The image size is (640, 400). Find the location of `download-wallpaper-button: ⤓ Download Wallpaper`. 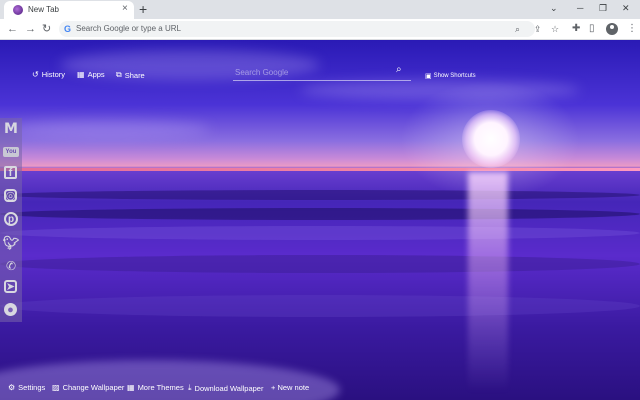

download-wallpaper-button: ⤓ Download Wallpaper is located at coordinates (225, 388).